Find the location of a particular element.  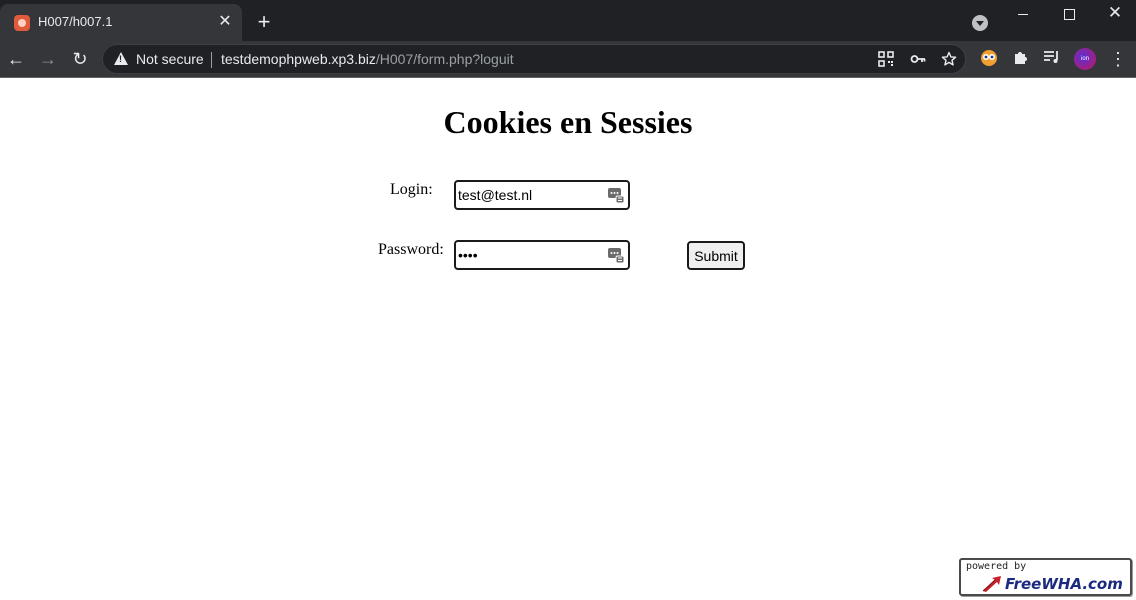

key-icon is located at coordinates (918, 60).